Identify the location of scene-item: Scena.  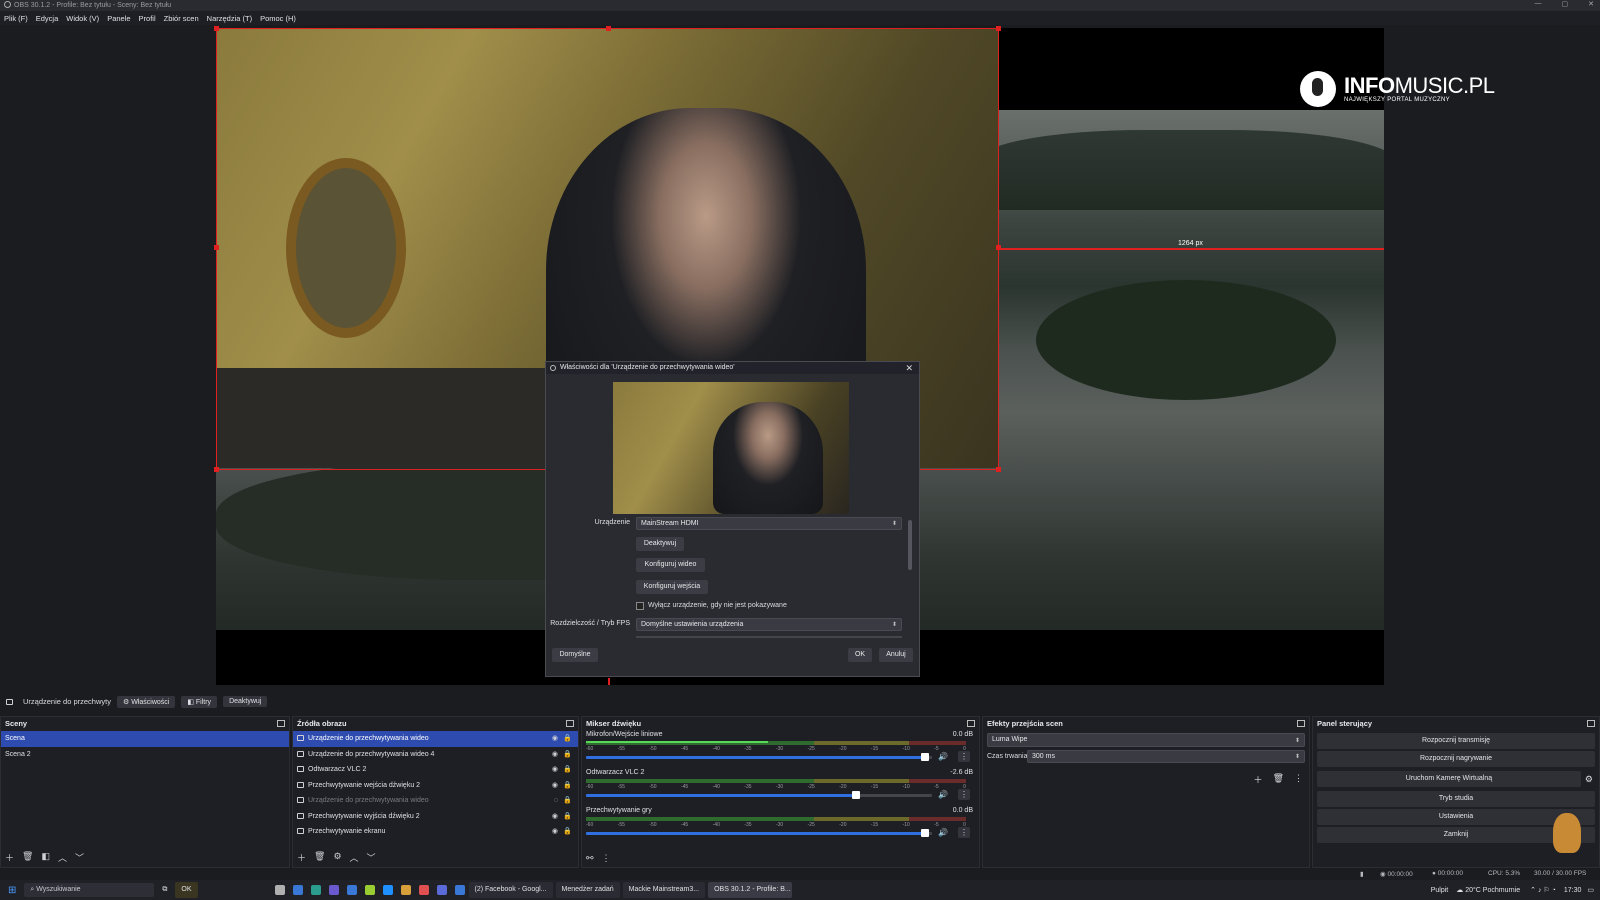
(145, 739).